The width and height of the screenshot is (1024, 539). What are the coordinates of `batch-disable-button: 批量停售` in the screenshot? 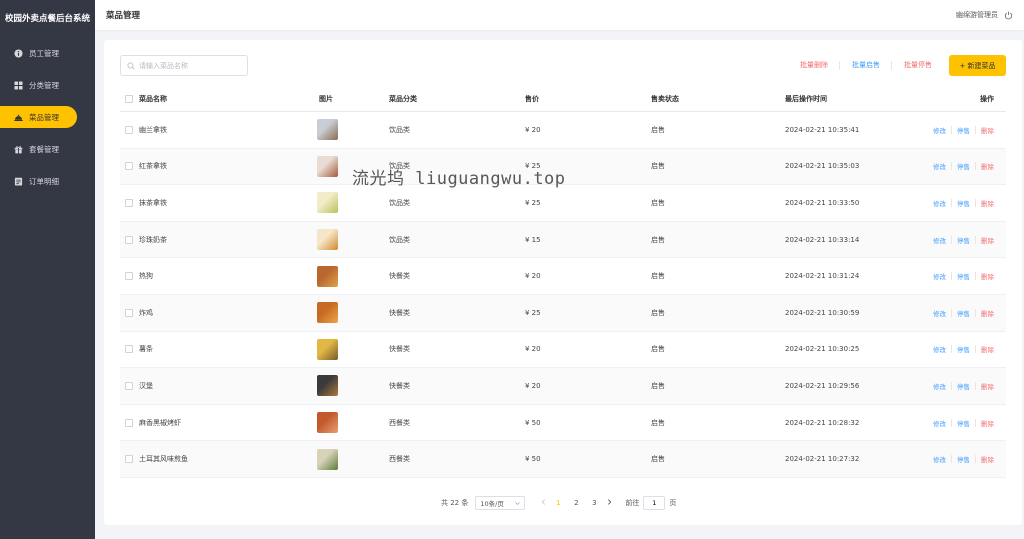 It's located at (918, 65).